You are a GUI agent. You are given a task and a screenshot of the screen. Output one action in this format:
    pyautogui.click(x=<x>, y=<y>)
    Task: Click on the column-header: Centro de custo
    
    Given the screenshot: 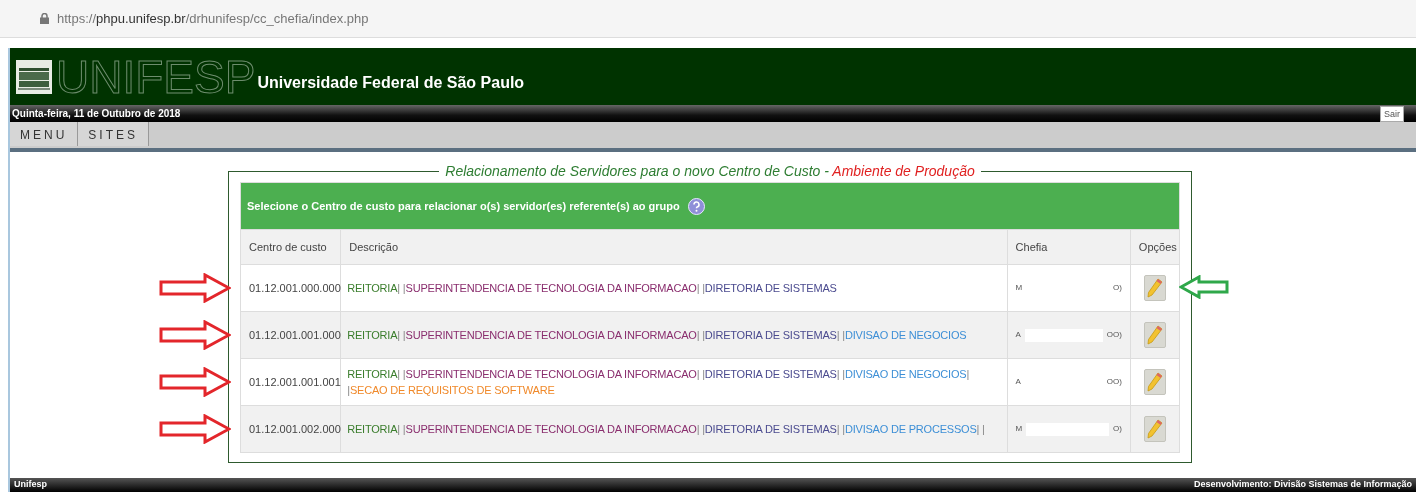 What is the action you would take?
    pyautogui.click(x=290, y=247)
    